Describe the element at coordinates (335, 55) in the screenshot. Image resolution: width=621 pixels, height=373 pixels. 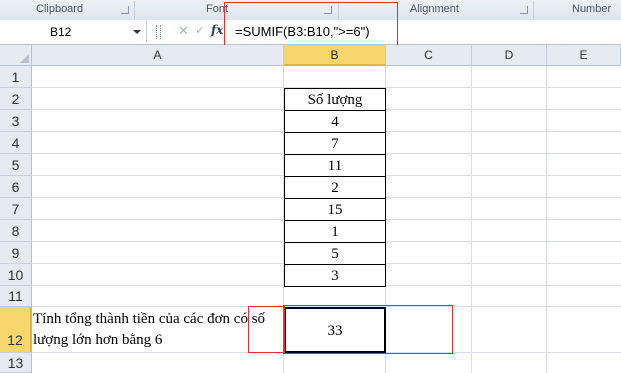
I see `column-header-b: B` at that location.